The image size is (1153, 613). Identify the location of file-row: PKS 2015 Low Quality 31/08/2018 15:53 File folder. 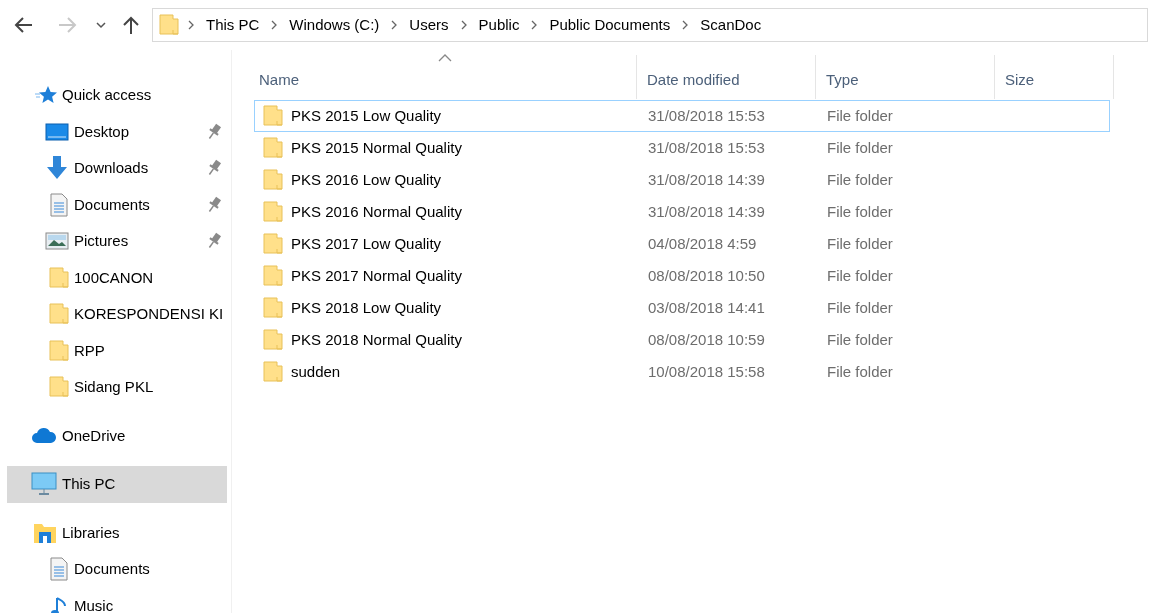
(682, 116).